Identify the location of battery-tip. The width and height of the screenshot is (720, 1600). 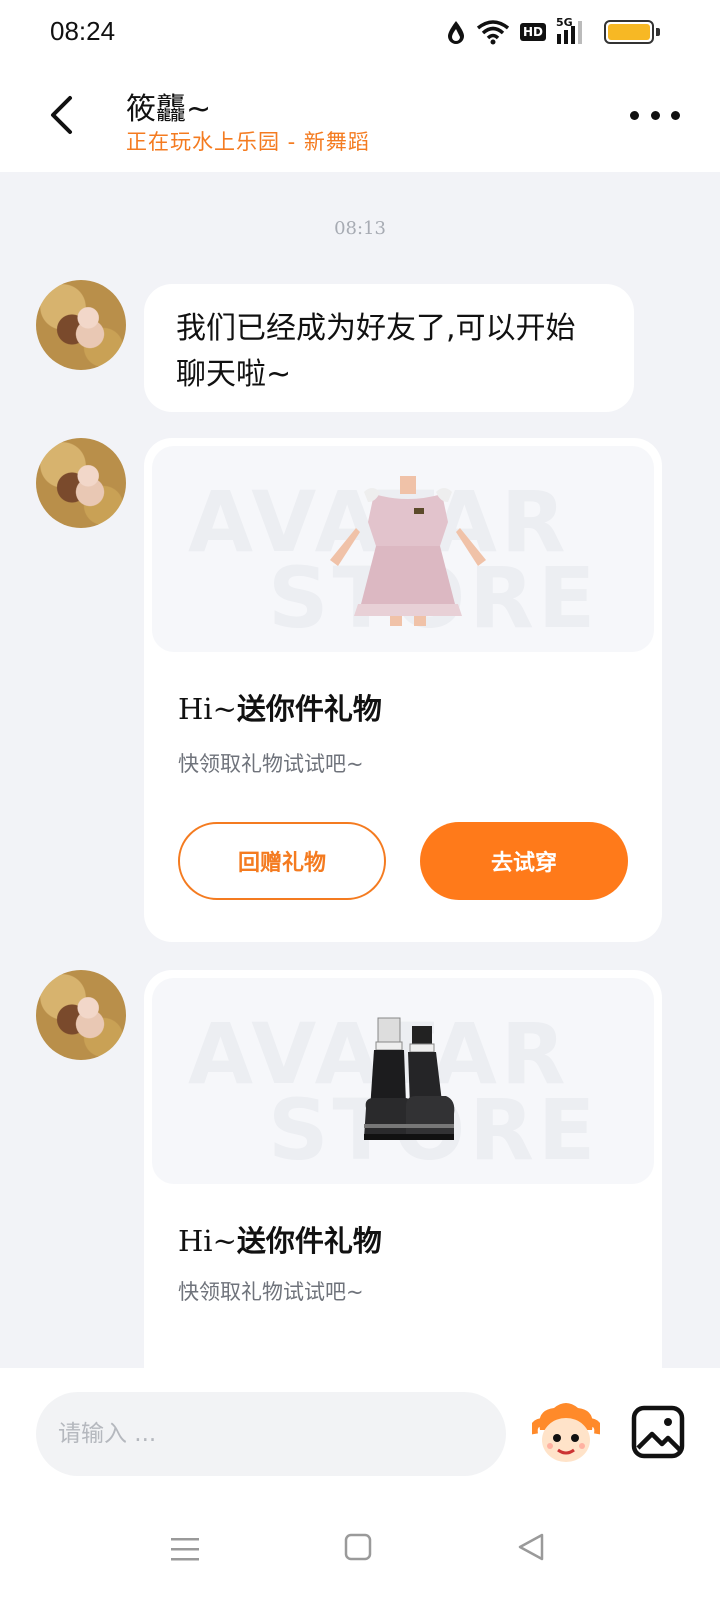
(658, 32).